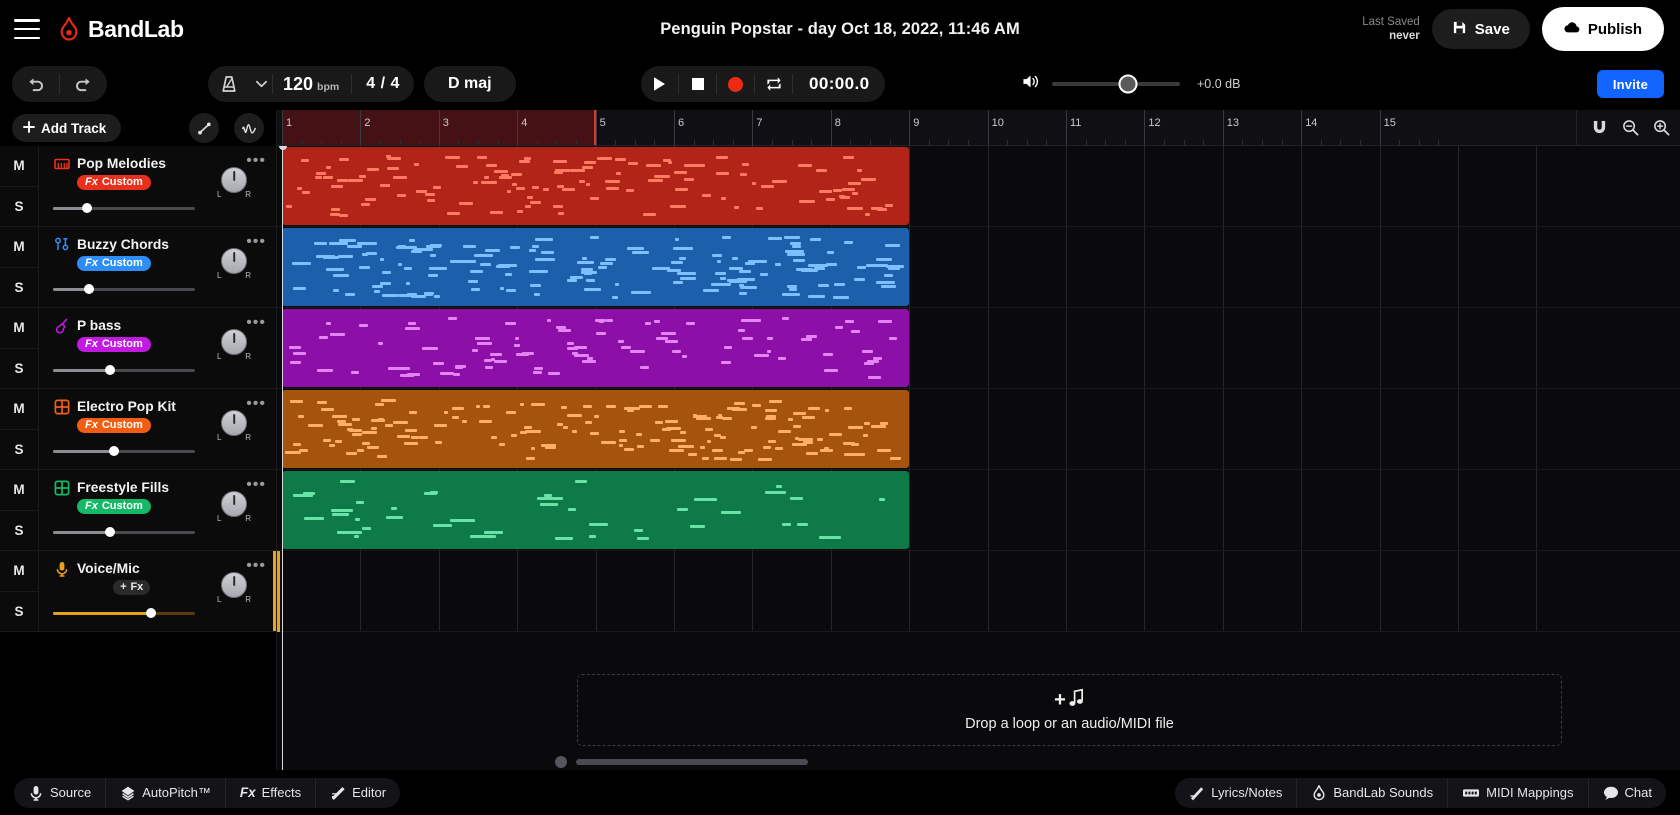 Image resolution: width=1680 pixels, height=815 pixels. I want to click on track-header: M S Electro Pop Kit ••• Fx Custom LR, so click(138, 429).